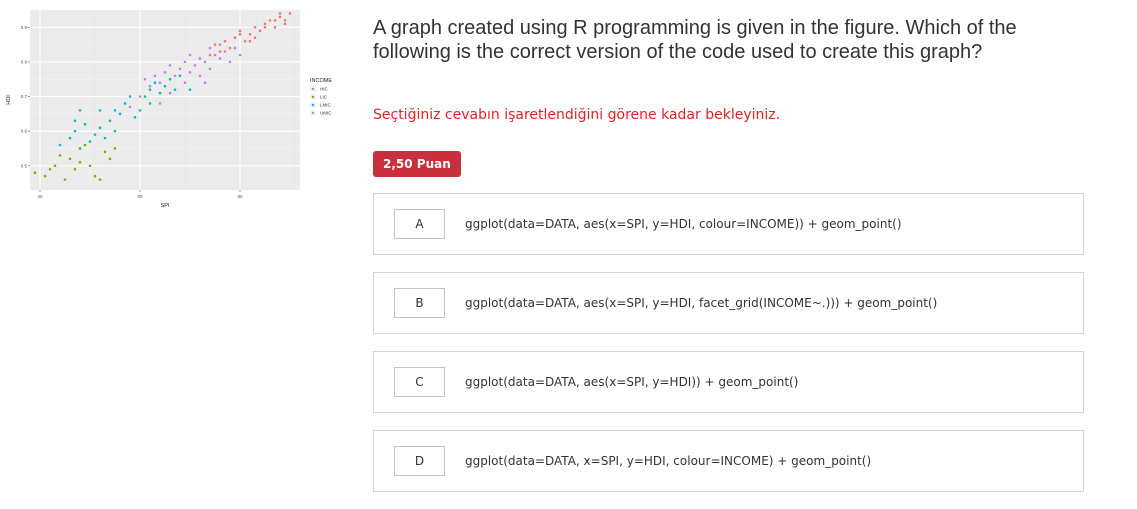  I want to click on option-letter: C, so click(419, 382).